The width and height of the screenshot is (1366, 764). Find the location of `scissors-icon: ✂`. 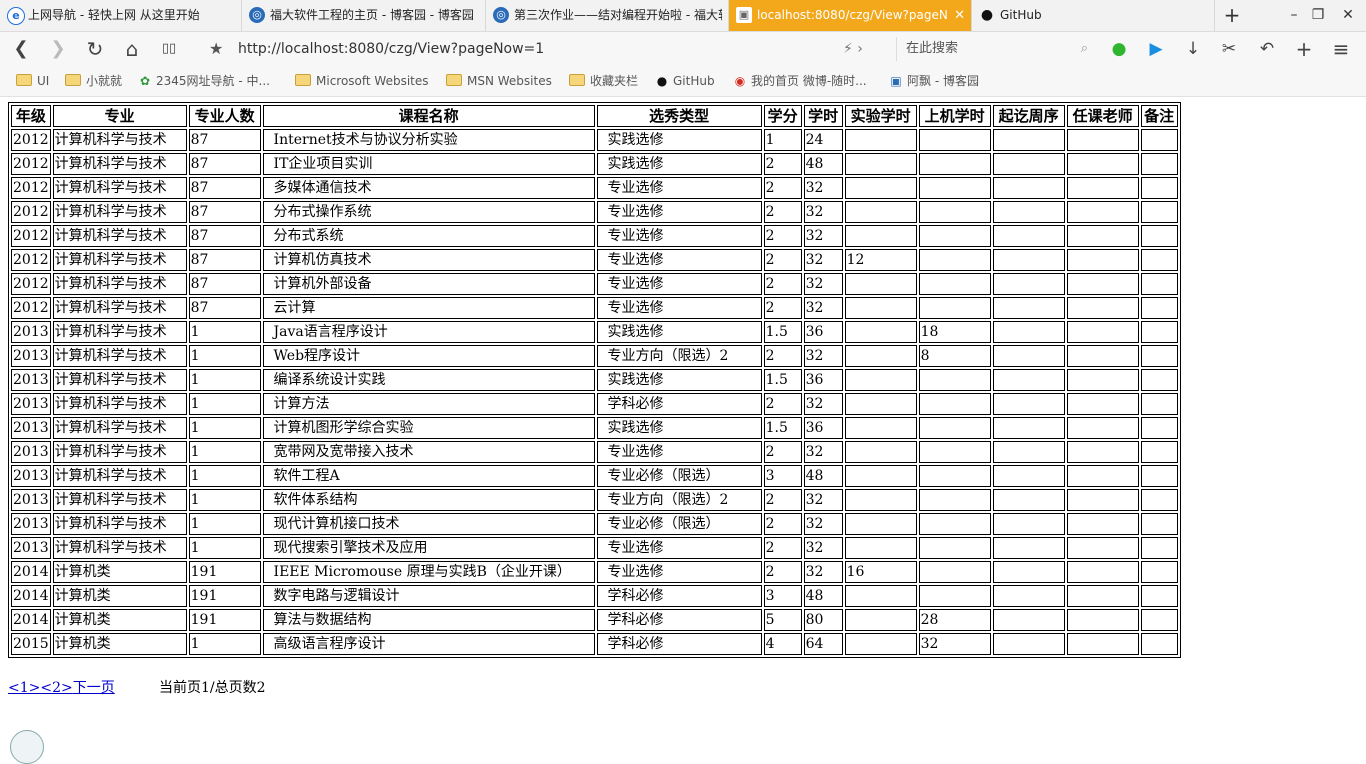

scissors-icon: ✂ is located at coordinates (1229, 49).